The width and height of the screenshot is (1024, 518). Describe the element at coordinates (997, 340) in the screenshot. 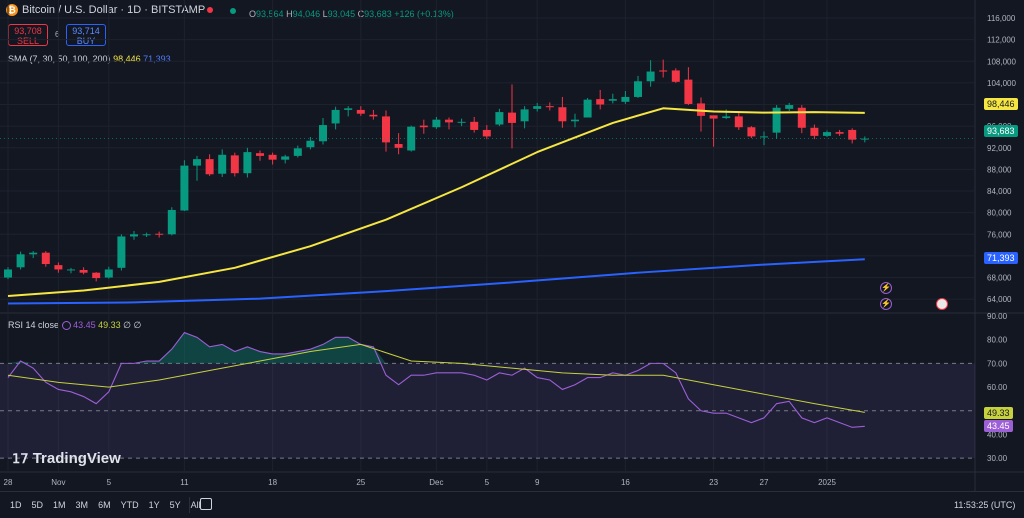

I see `rsi-tick-label: 80.00` at that location.